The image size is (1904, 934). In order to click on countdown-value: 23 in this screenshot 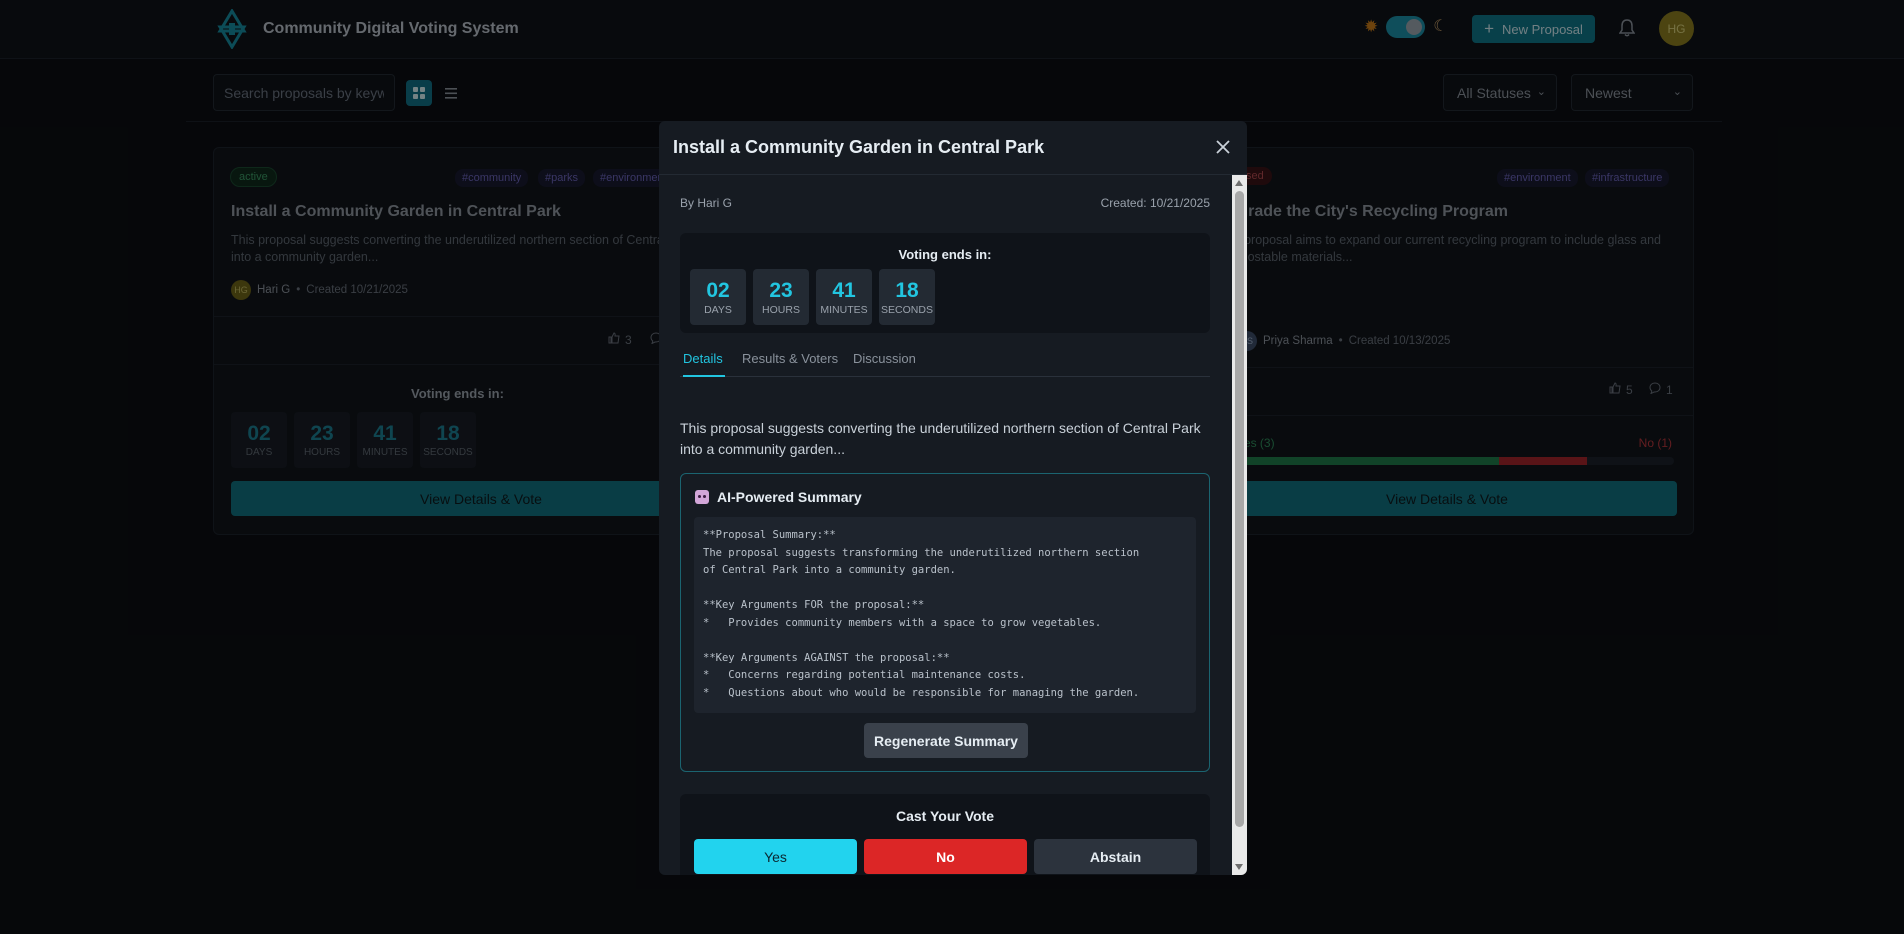, I will do `click(781, 290)`.